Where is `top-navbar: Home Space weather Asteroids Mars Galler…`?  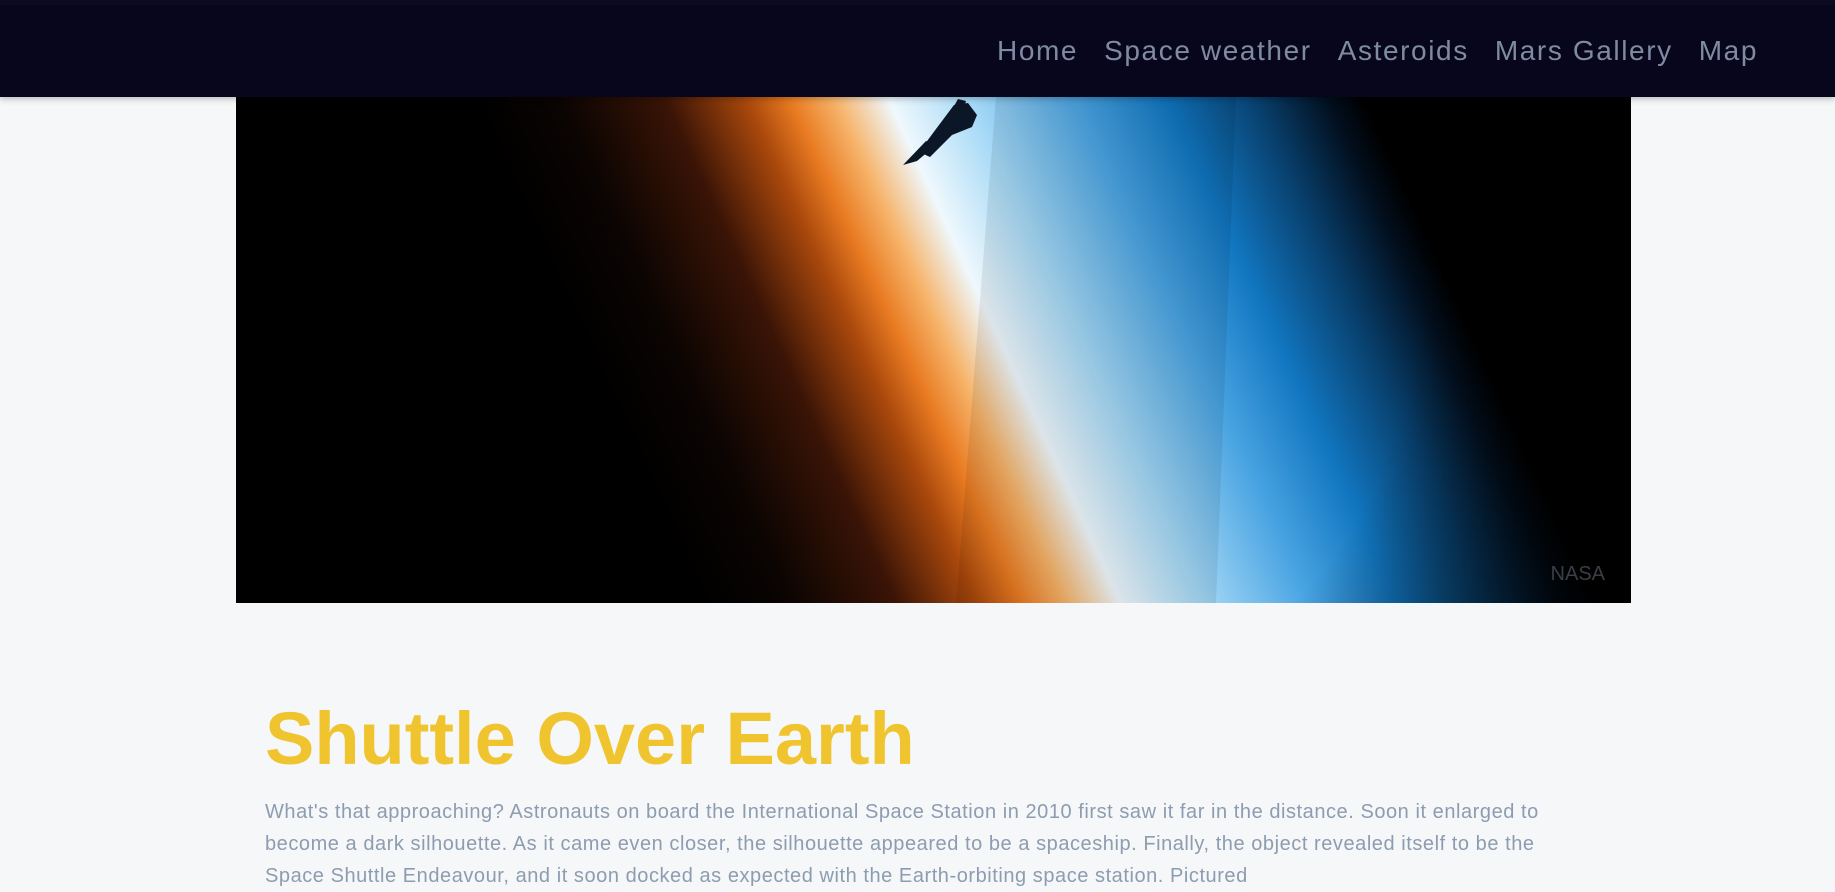 top-navbar: Home Space weather Asteroids Mars Galler… is located at coordinates (917, 48).